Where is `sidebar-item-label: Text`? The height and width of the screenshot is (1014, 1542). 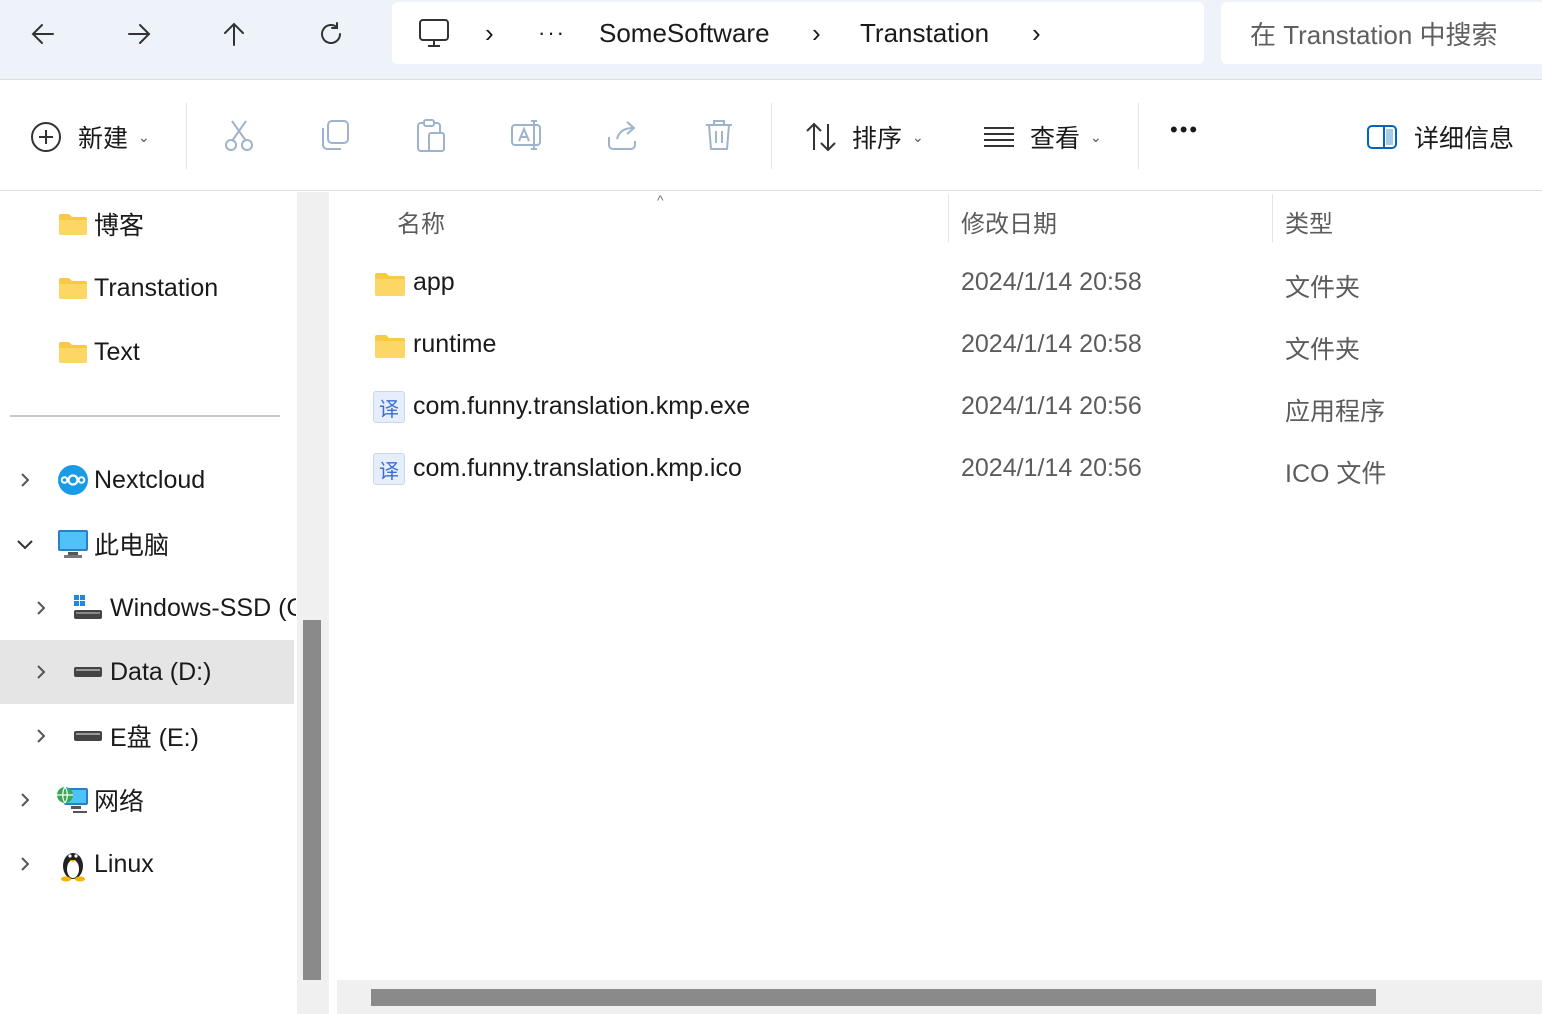
sidebar-item-label: Text is located at coordinates (117, 351).